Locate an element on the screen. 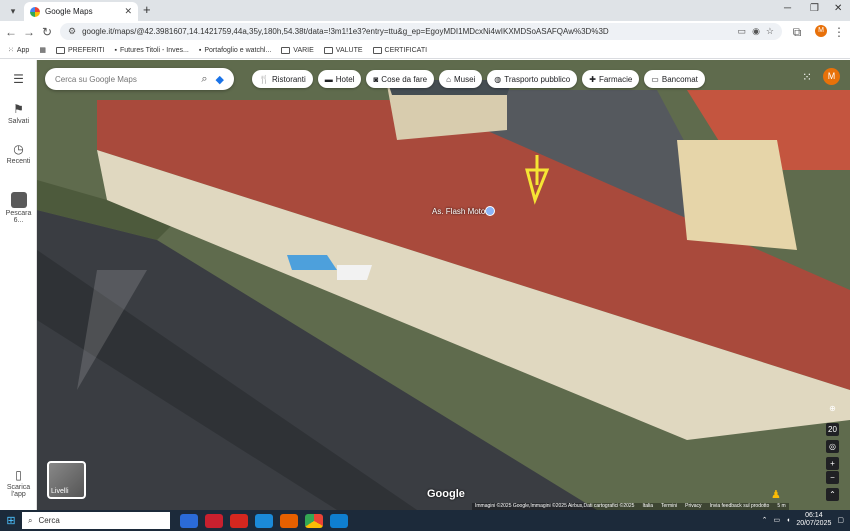 This screenshot has width=850, height=531. bookmark-valute: VALUTE is located at coordinates (343, 50).